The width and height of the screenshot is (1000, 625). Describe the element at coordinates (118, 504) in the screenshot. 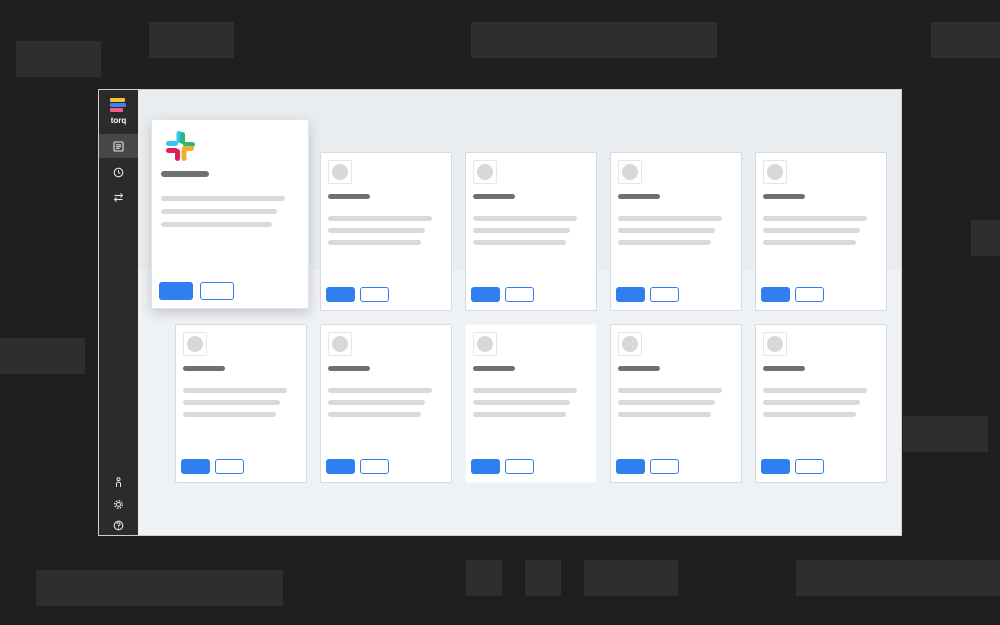

I see `gear-icon` at that location.